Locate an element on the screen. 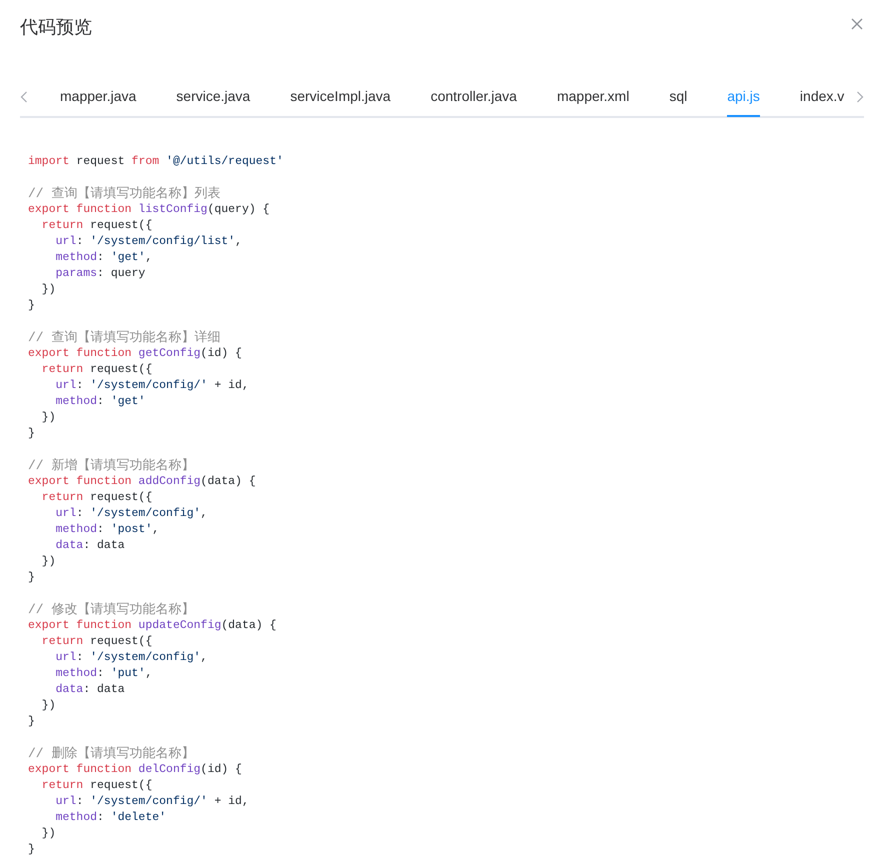 The width and height of the screenshot is (879, 868). code-line: url: '/system/config/list', is located at coordinates (148, 242).